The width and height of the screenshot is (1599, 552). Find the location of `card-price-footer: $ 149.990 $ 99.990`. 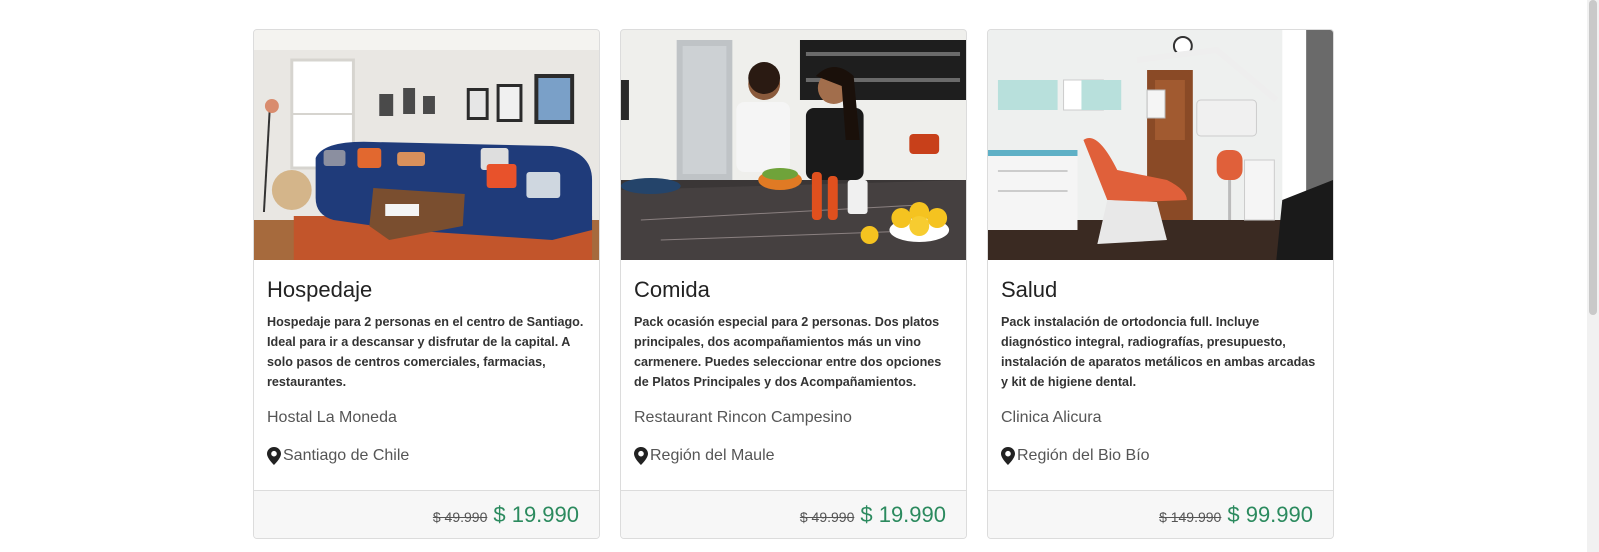

card-price-footer: $ 149.990 $ 99.990 is located at coordinates (1160, 514).